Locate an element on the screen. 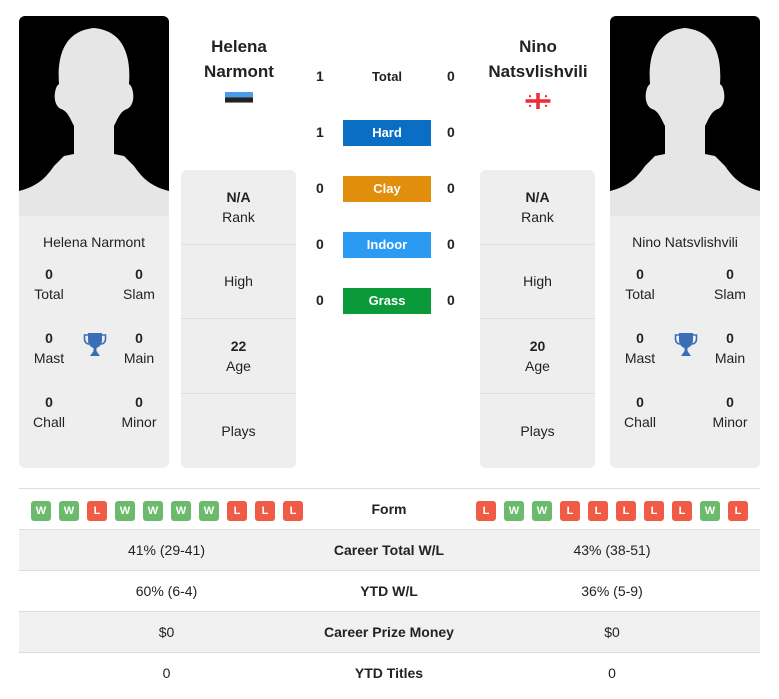  player2-form: LWWLLLLLWL is located at coordinates (616, 511).